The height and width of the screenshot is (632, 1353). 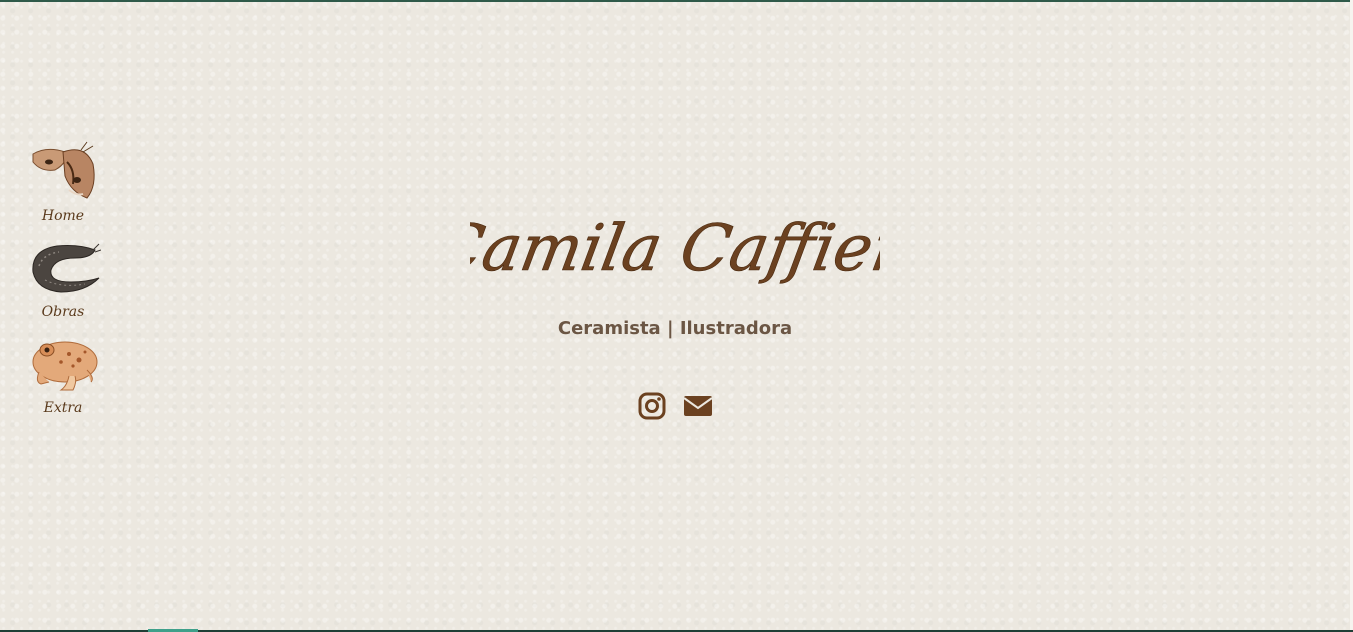 I want to click on hero-name: Camila Caffieri, so click(x=675, y=248).